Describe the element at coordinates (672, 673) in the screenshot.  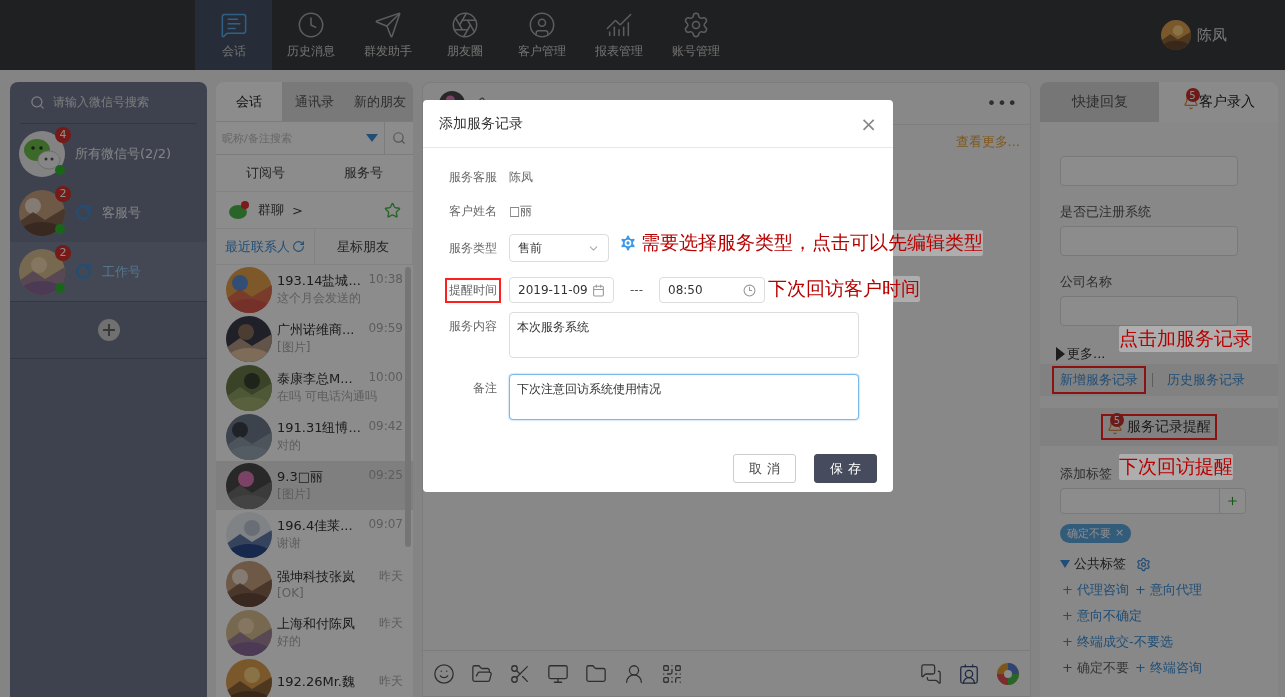
I see `qr-code-icon` at that location.